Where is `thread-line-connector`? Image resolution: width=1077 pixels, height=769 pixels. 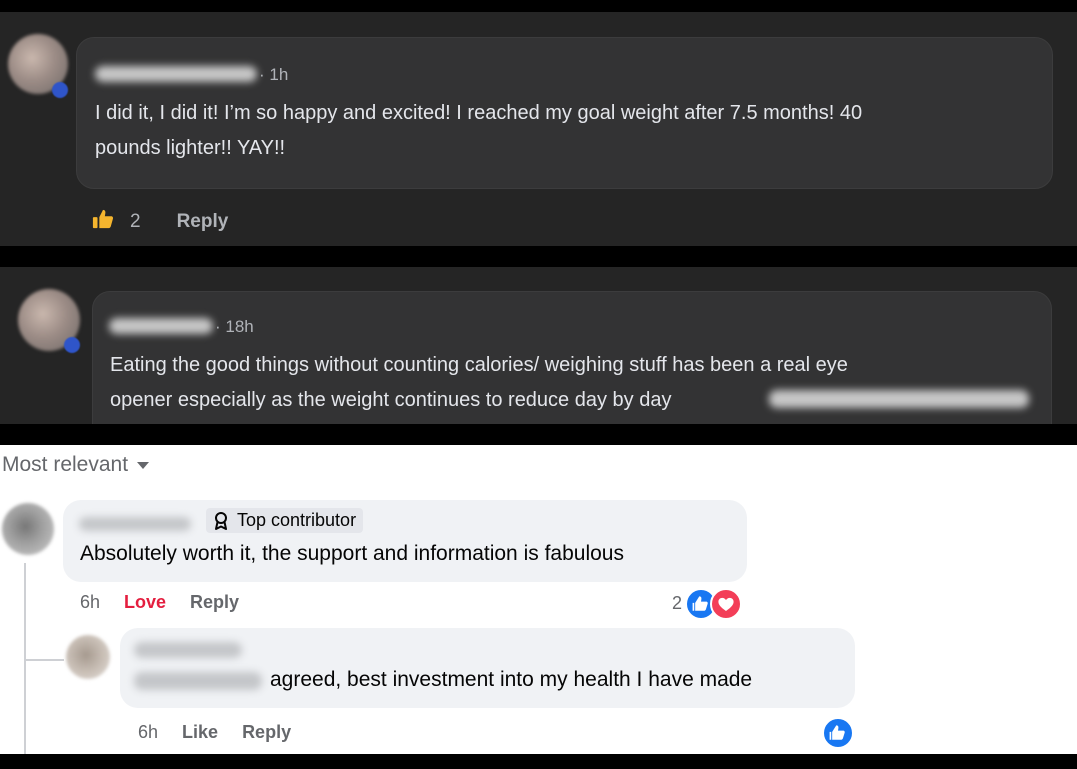
thread-line-connector is located at coordinates (44, 660).